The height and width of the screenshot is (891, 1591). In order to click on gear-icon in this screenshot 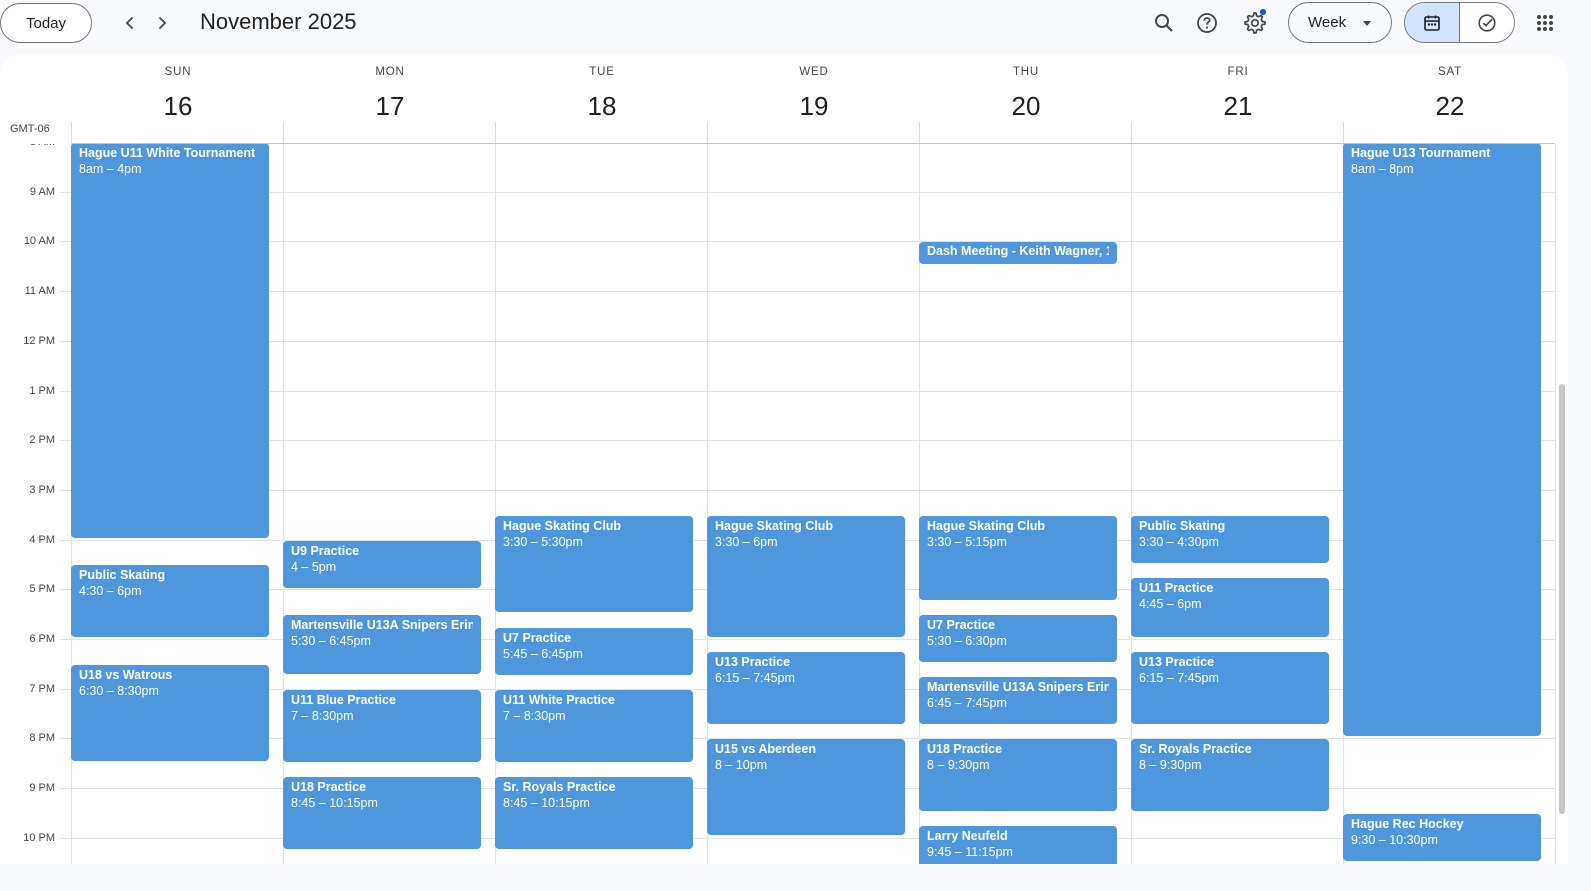, I will do `click(1255, 23)`.